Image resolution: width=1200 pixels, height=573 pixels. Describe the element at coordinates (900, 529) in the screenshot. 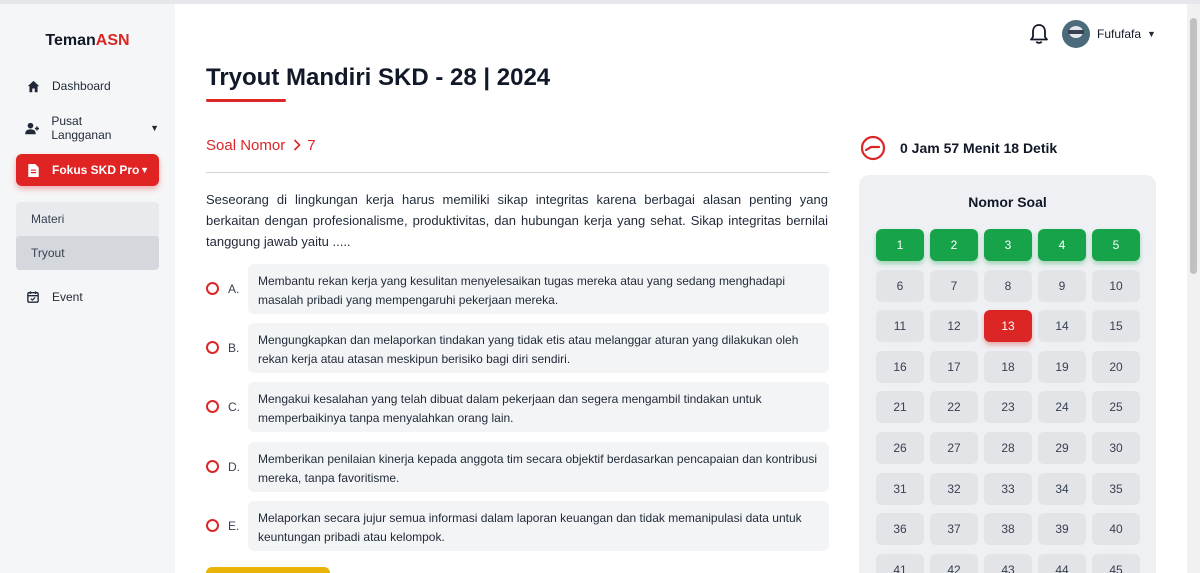

I see `question-number-button-36: 36` at that location.